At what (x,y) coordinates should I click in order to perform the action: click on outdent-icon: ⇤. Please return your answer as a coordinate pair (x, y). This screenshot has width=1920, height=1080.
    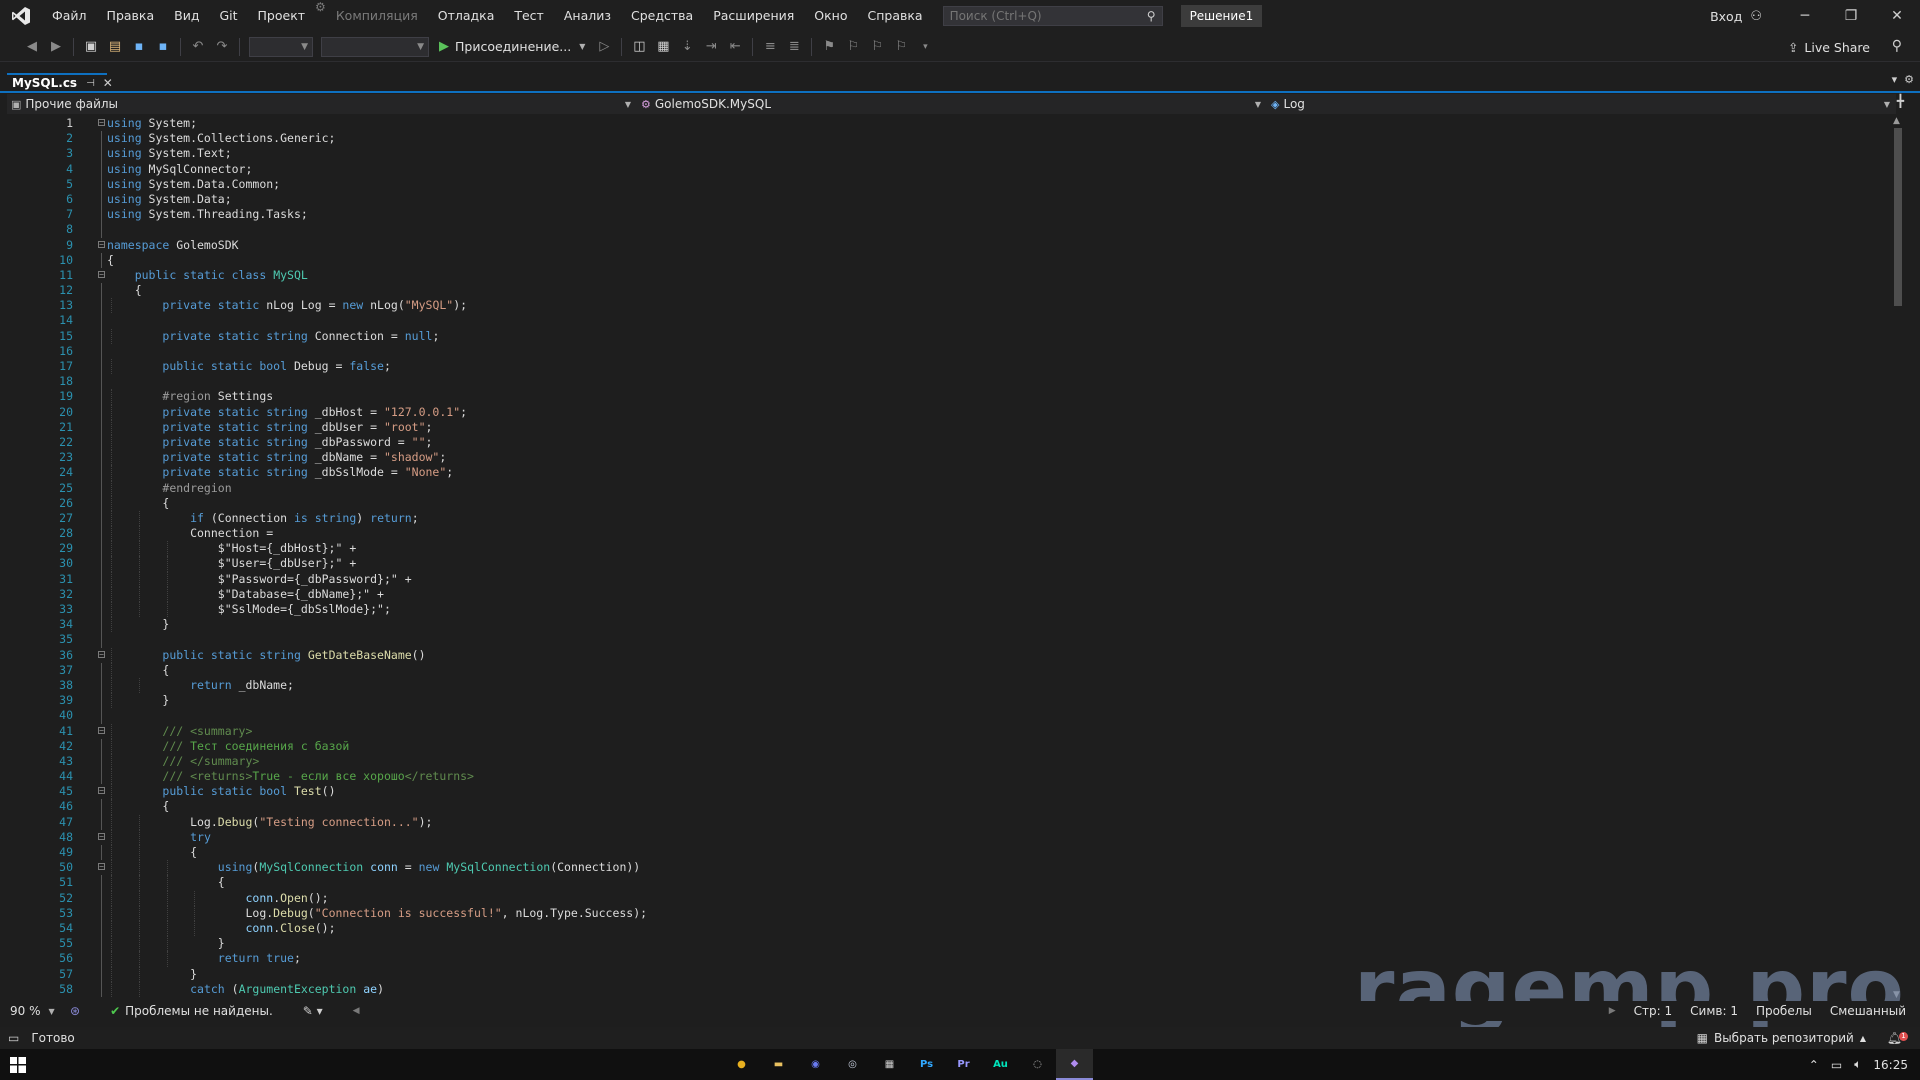
    Looking at the image, I should click on (735, 47).